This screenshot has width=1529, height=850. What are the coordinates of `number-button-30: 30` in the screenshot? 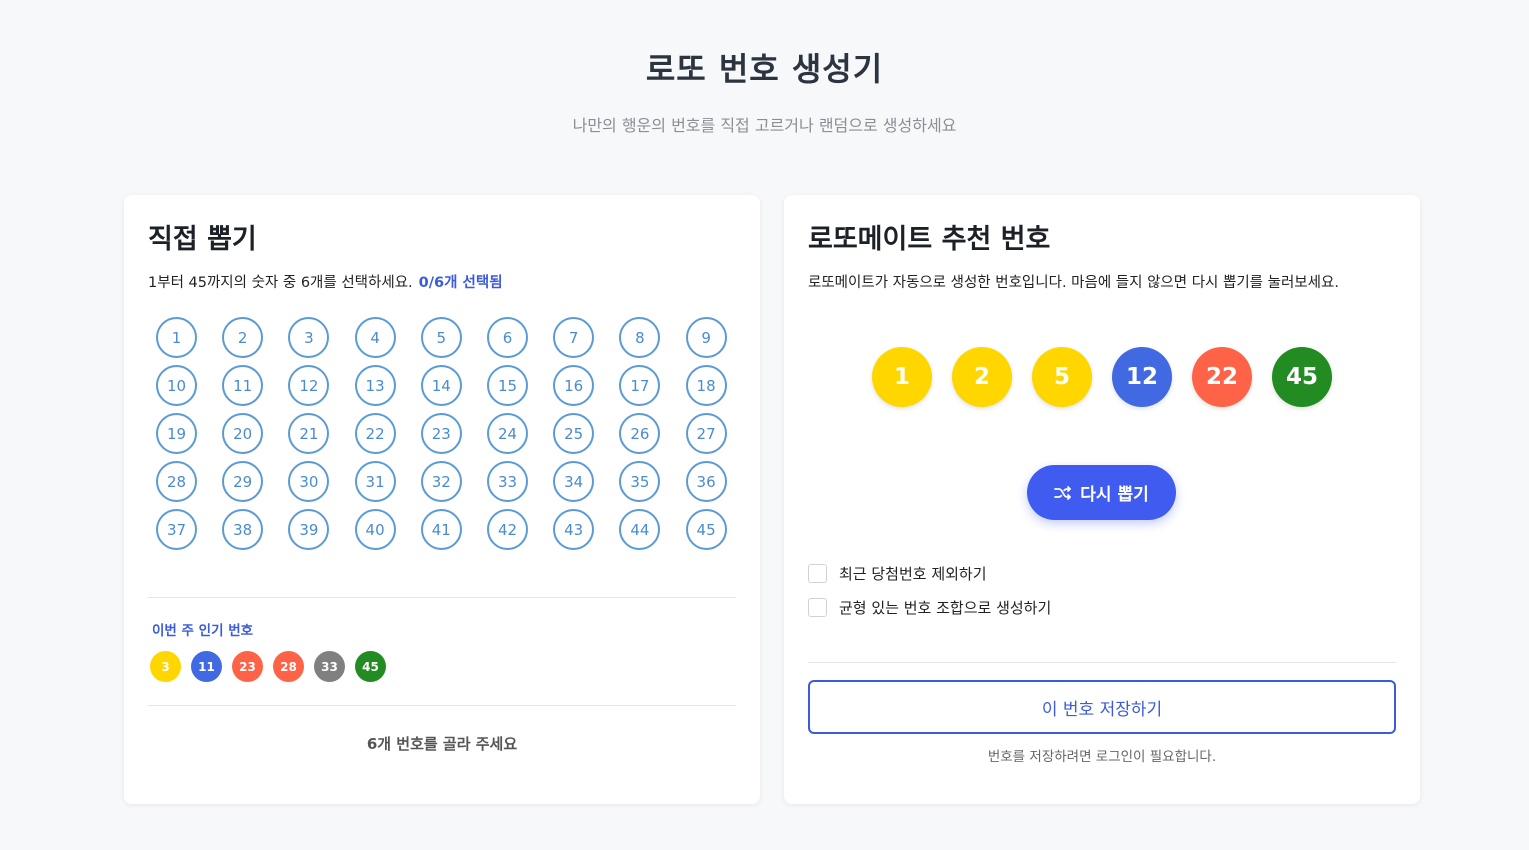 It's located at (309, 481).